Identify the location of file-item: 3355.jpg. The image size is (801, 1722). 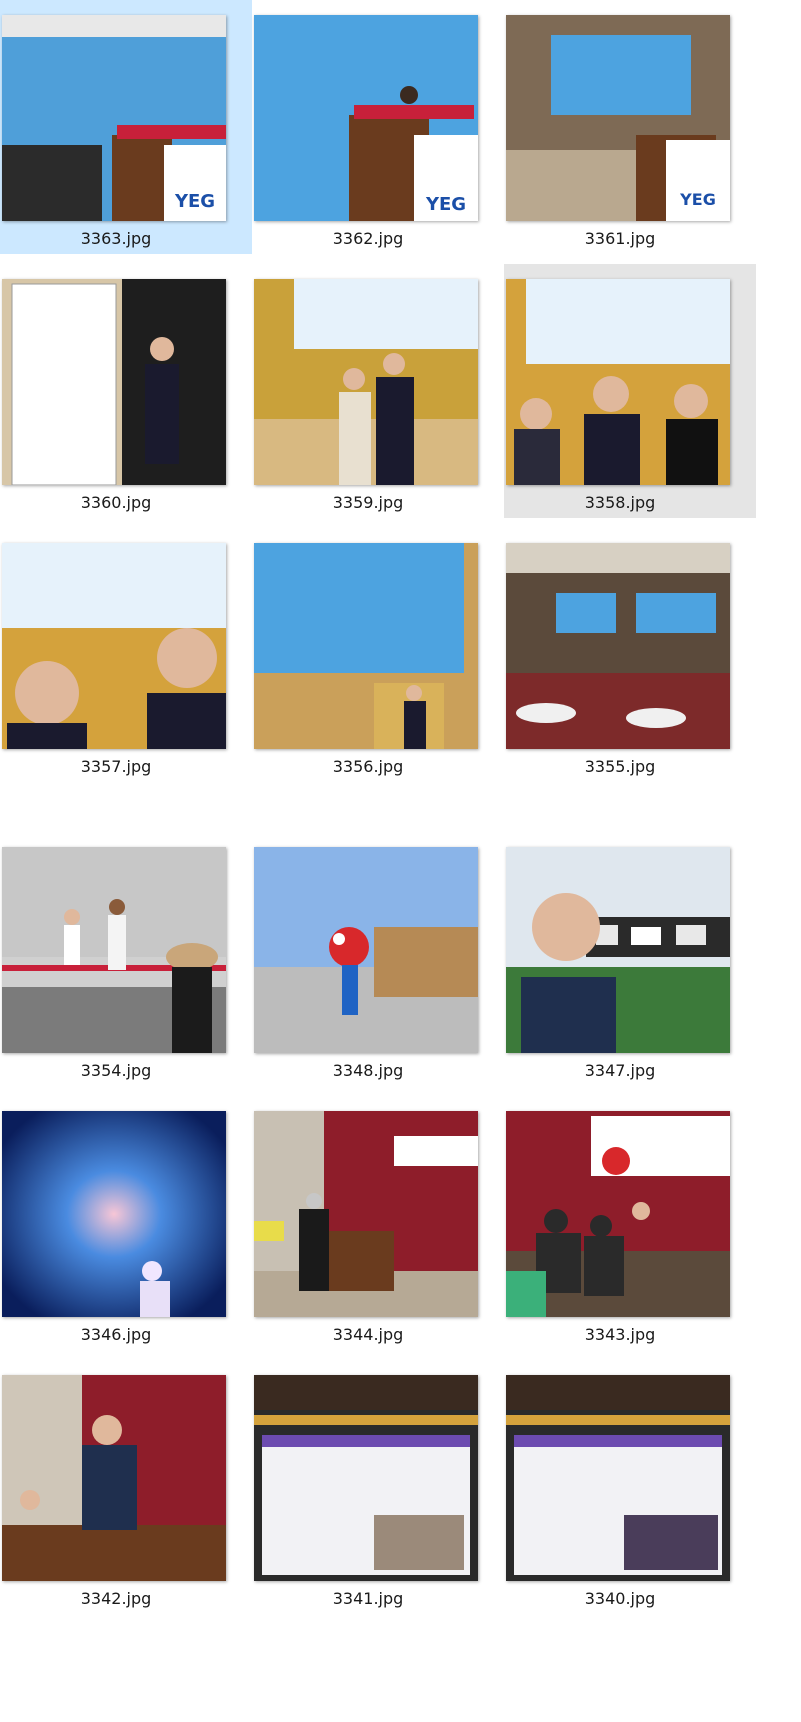
(630, 655).